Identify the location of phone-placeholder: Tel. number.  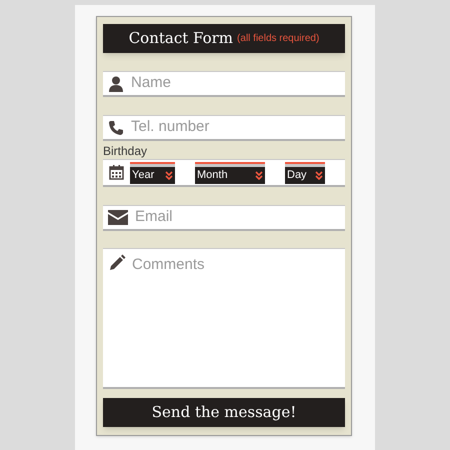
(170, 127).